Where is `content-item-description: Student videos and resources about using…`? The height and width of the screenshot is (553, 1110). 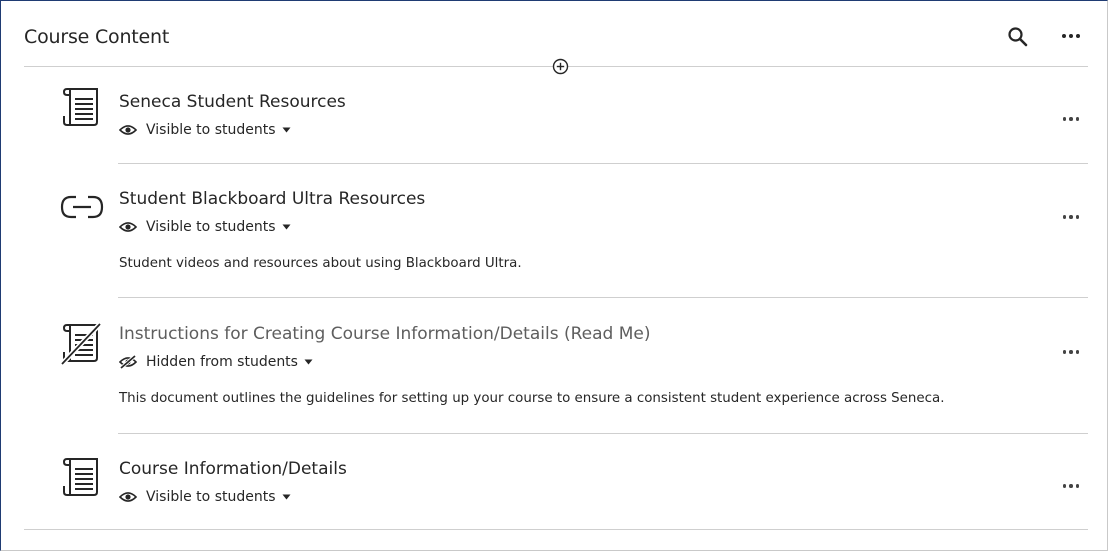 content-item-description: Student videos and resources about using… is located at coordinates (320, 263).